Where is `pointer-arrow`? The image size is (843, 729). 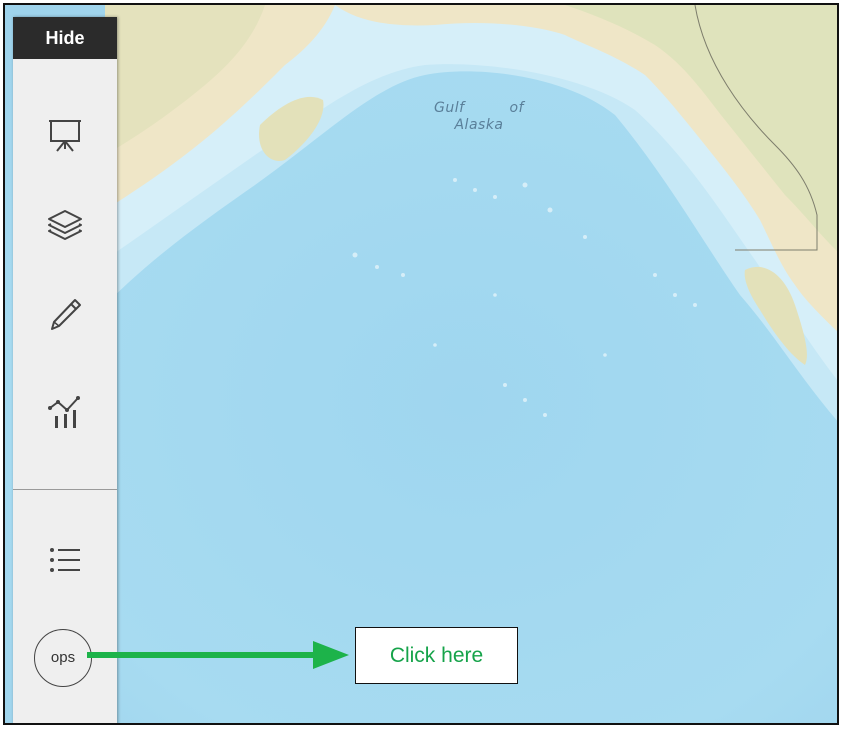 pointer-arrow is located at coordinates (218, 655).